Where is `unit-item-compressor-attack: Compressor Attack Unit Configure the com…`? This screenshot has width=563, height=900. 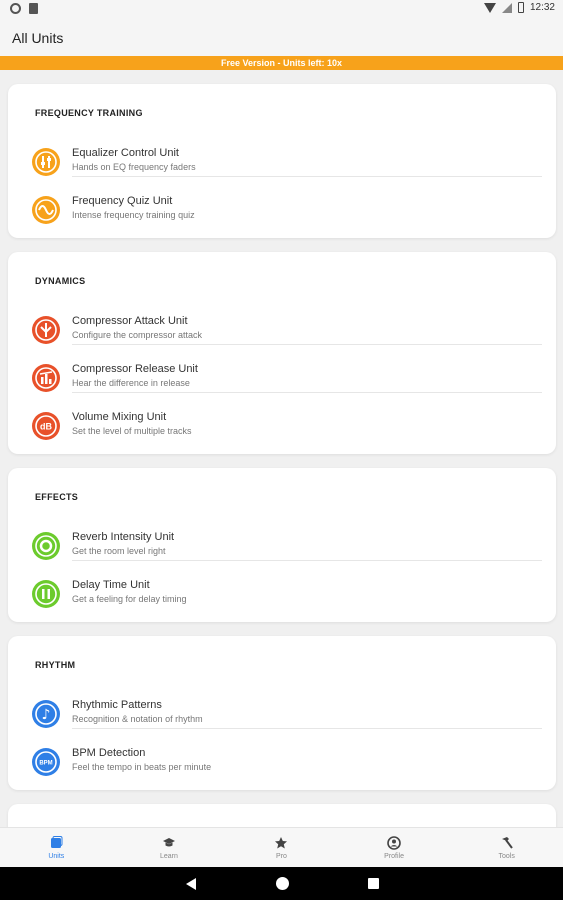 unit-item-compressor-attack: Compressor Attack Unit Configure the com… is located at coordinates (287, 330).